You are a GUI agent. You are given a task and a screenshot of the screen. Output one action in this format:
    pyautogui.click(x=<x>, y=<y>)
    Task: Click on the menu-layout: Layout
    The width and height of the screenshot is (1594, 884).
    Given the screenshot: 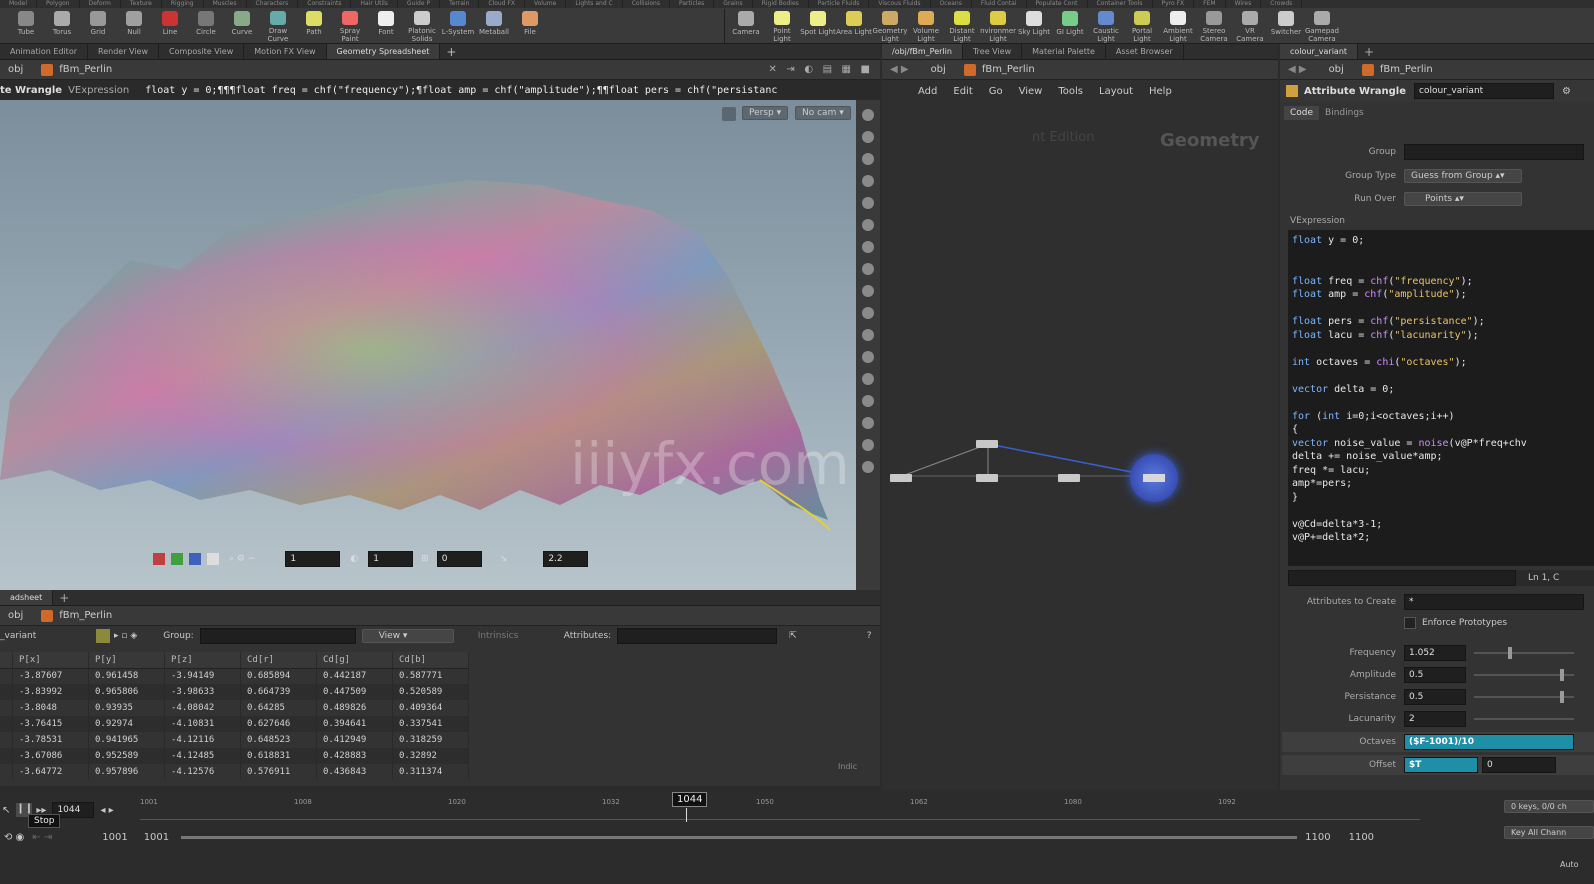 What is the action you would take?
    pyautogui.click(x=1116, y=91)
    